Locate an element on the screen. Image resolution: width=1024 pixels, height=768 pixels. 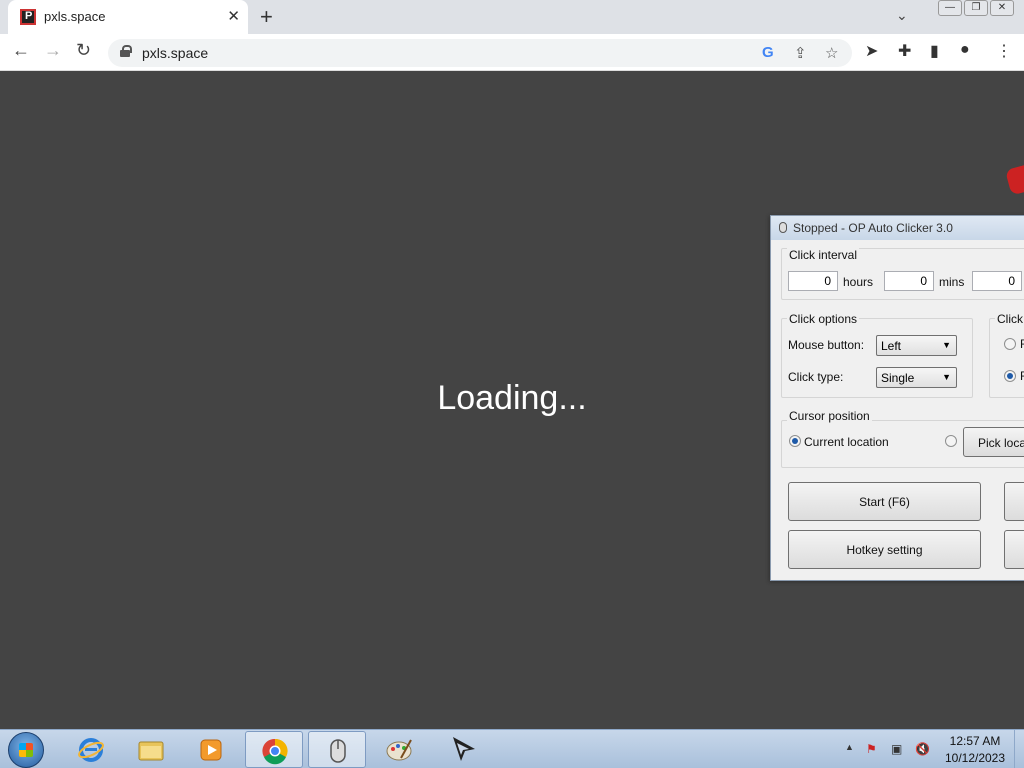
current-location-radio is located at coordinates (795, 441).